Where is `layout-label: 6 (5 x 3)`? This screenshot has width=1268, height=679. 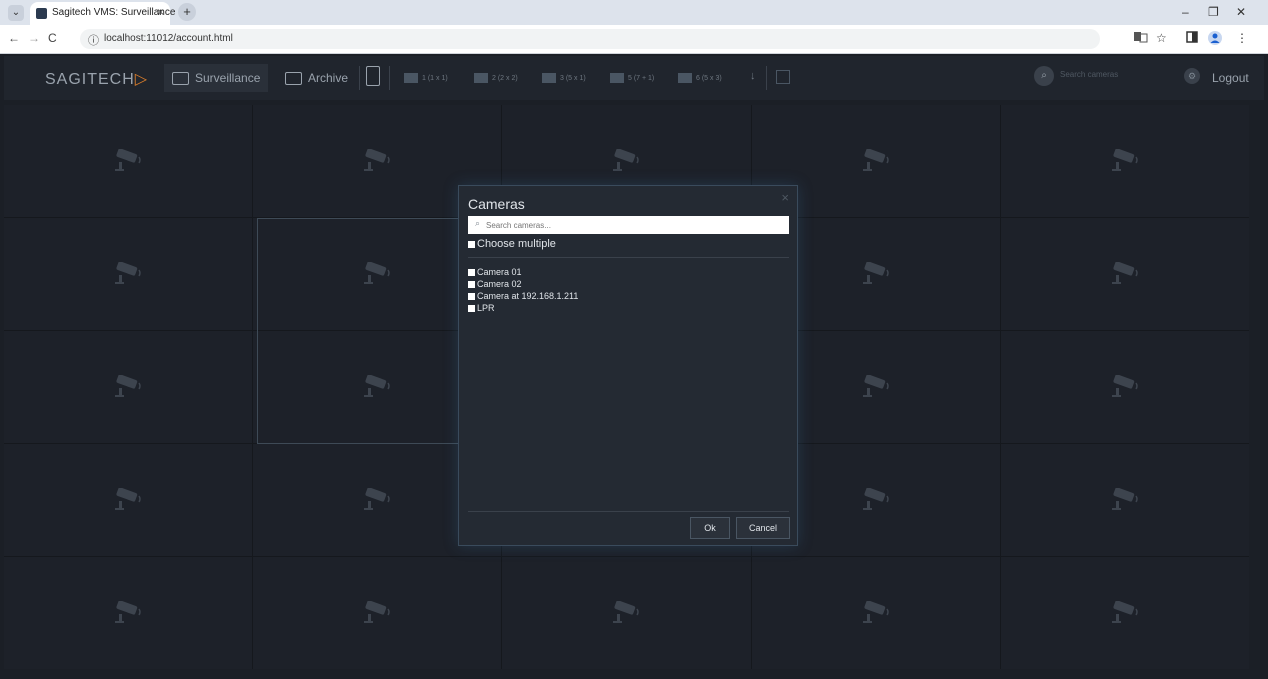
layout-label: 6 (5 x 3) is located at coordinates (709, 78).